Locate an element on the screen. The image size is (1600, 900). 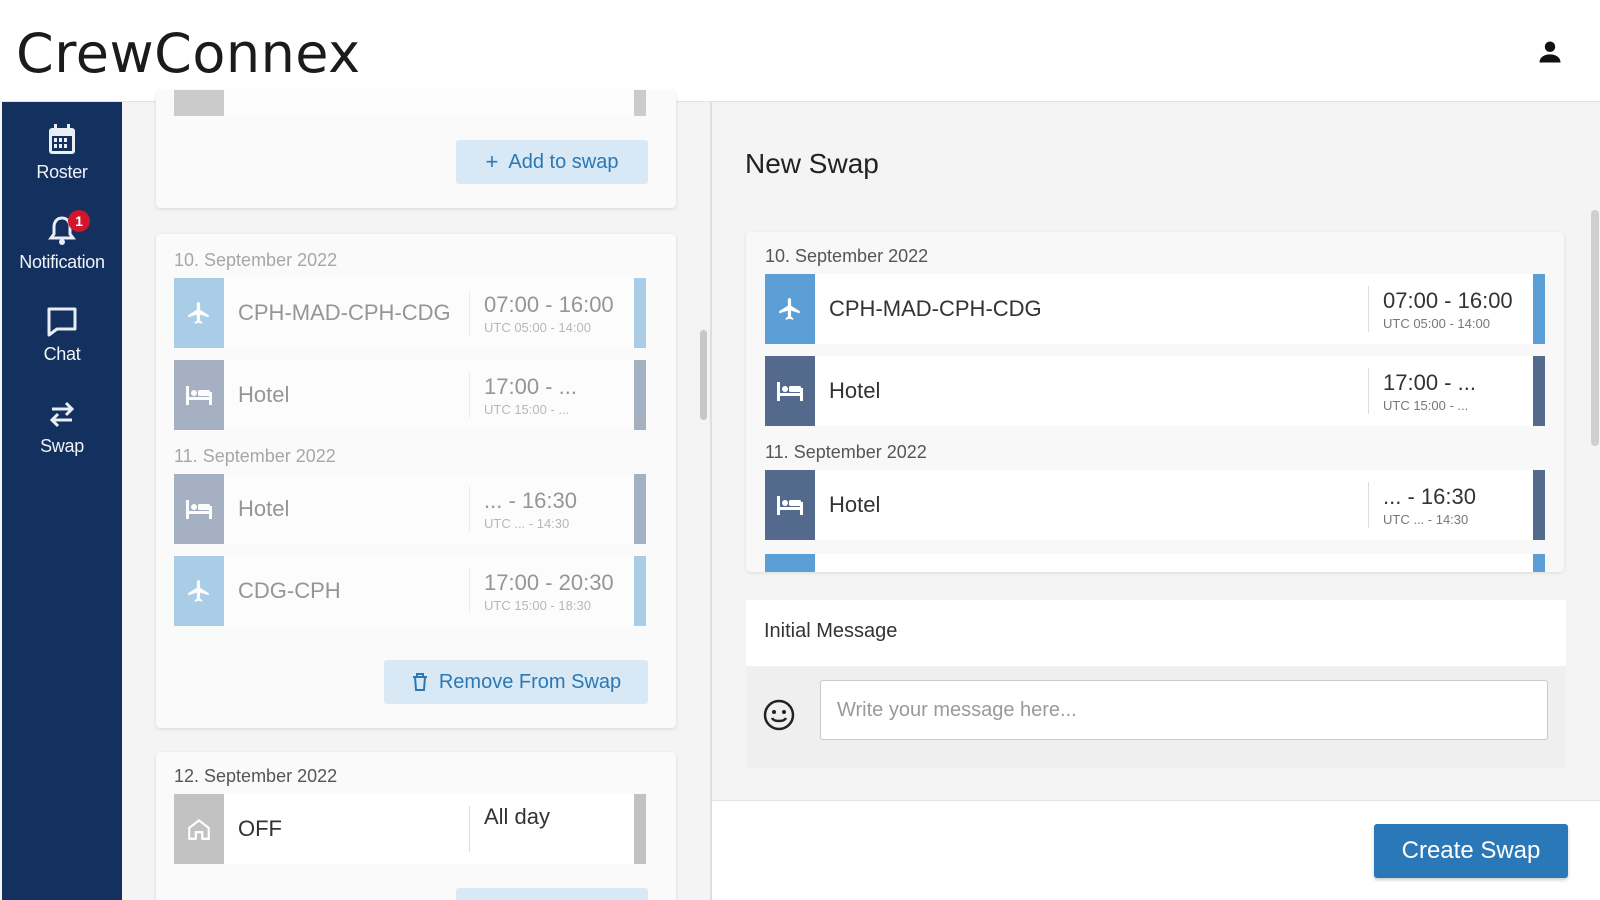
sidebar-item-label: Notification is located at coordinates (62, 262).